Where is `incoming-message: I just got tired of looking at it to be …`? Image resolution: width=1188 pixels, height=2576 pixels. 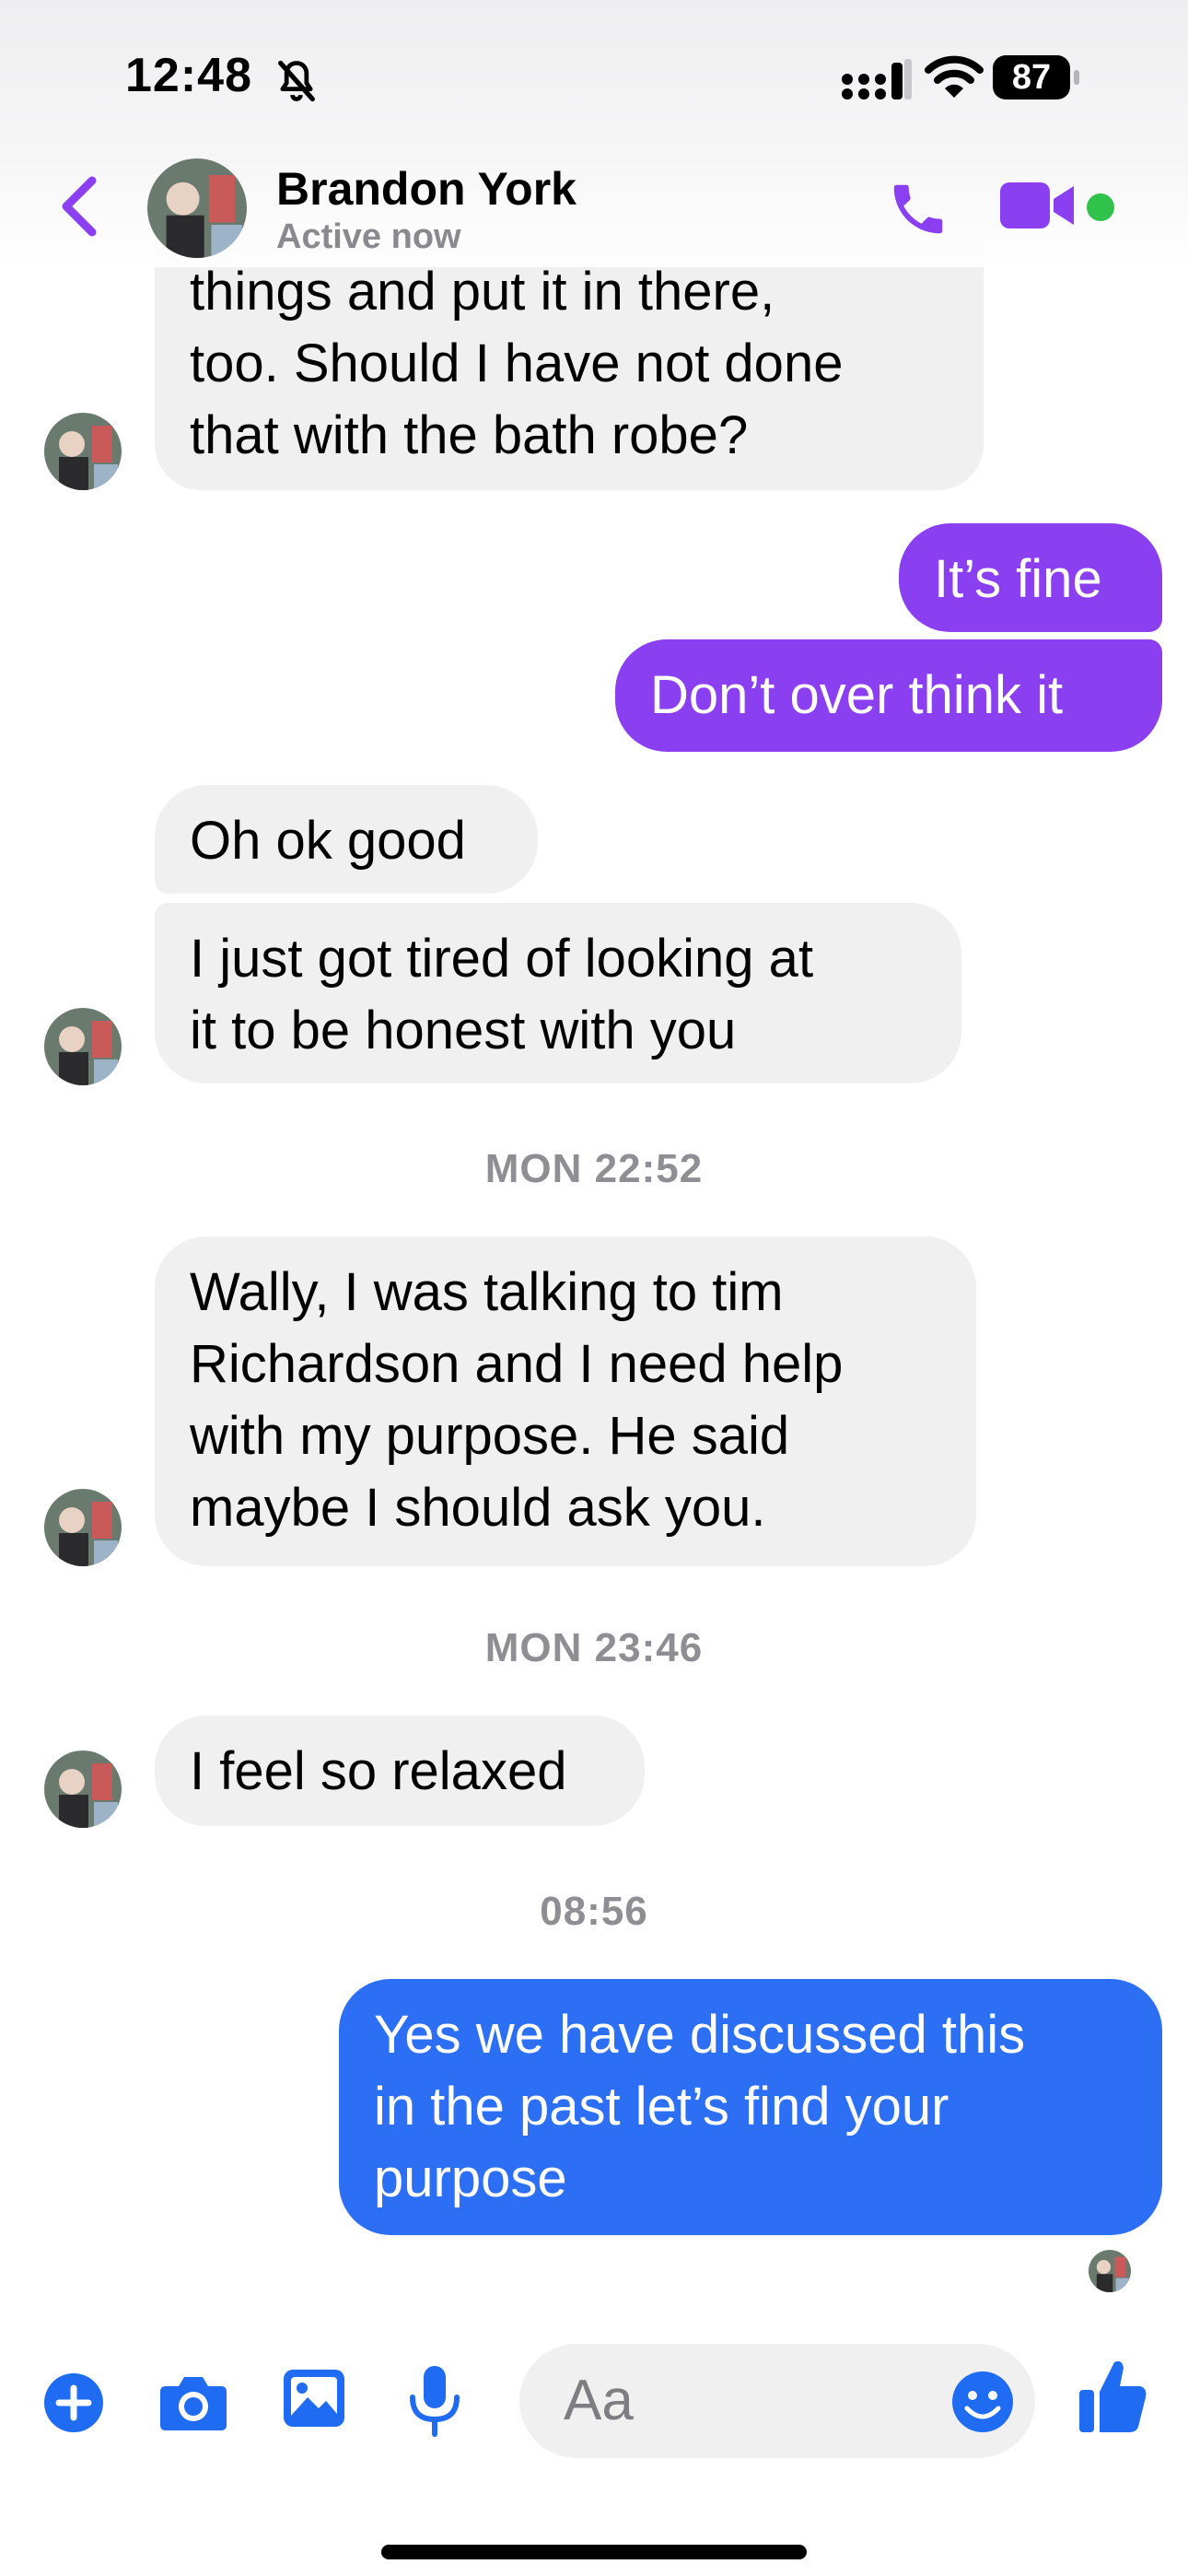 incoming-message: I just got tired of looking at it to be … is located at coordinates (558, 993).